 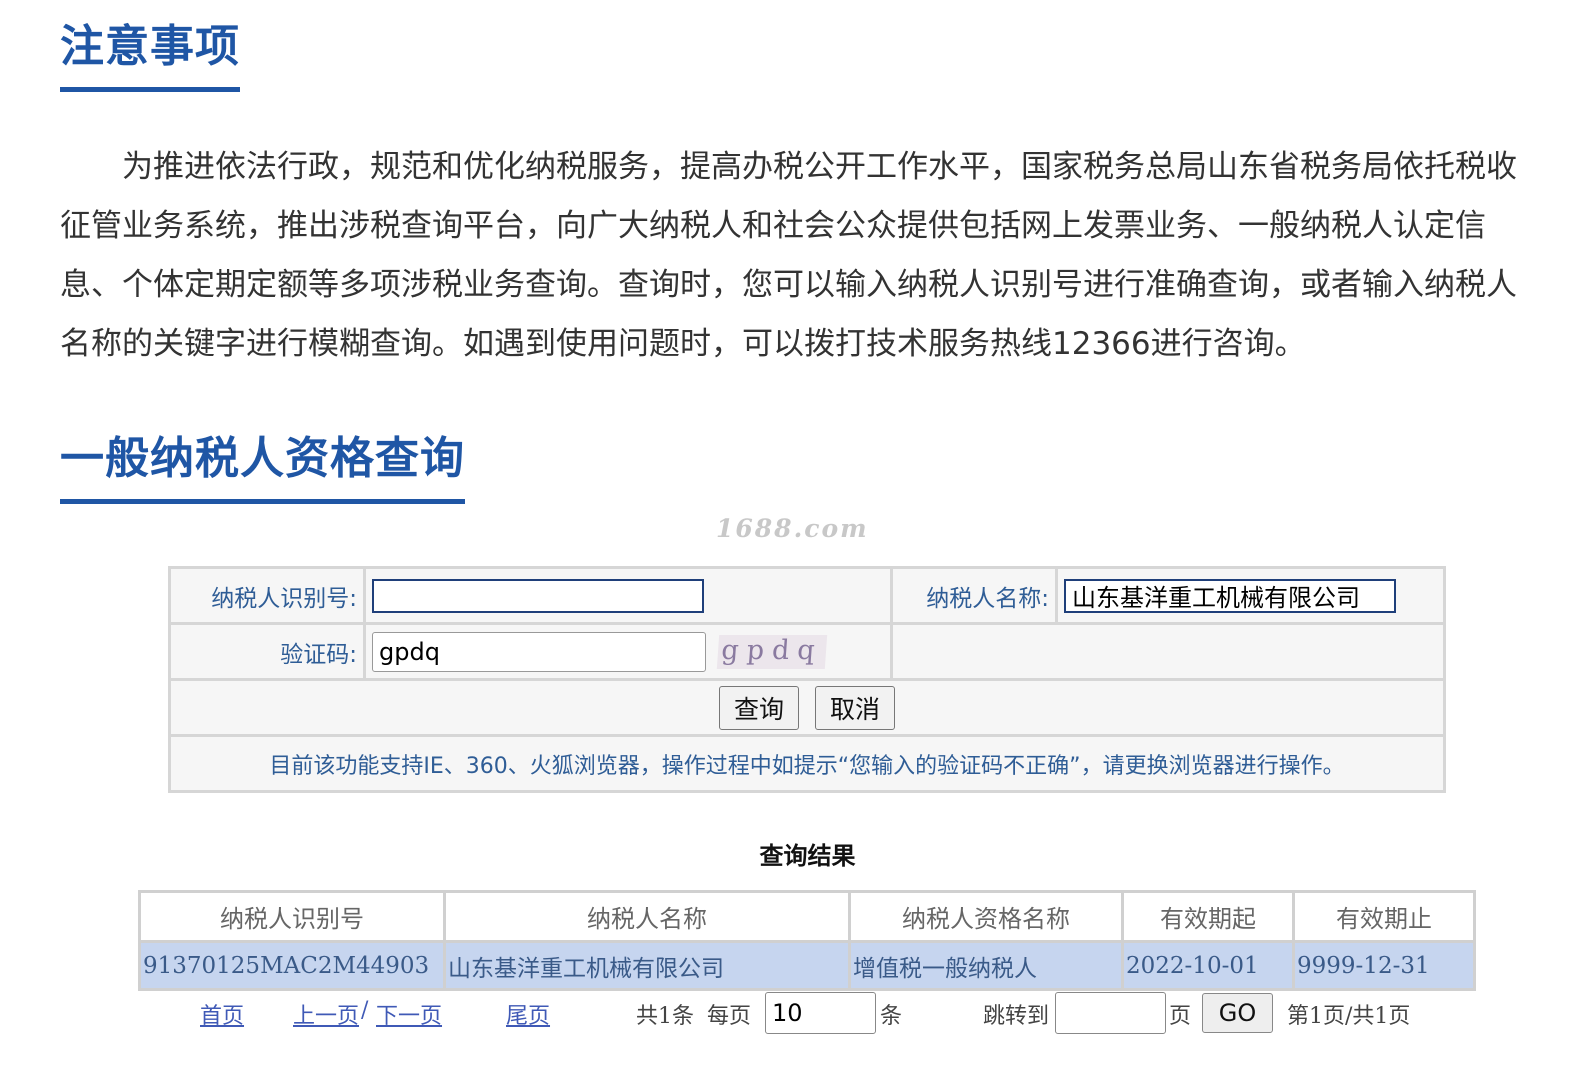 What do you see at coordinates (1208, 965) in the screenshot?
I see `valid-from-cell: 2022-10-01` at bounding box center [1208, 965].